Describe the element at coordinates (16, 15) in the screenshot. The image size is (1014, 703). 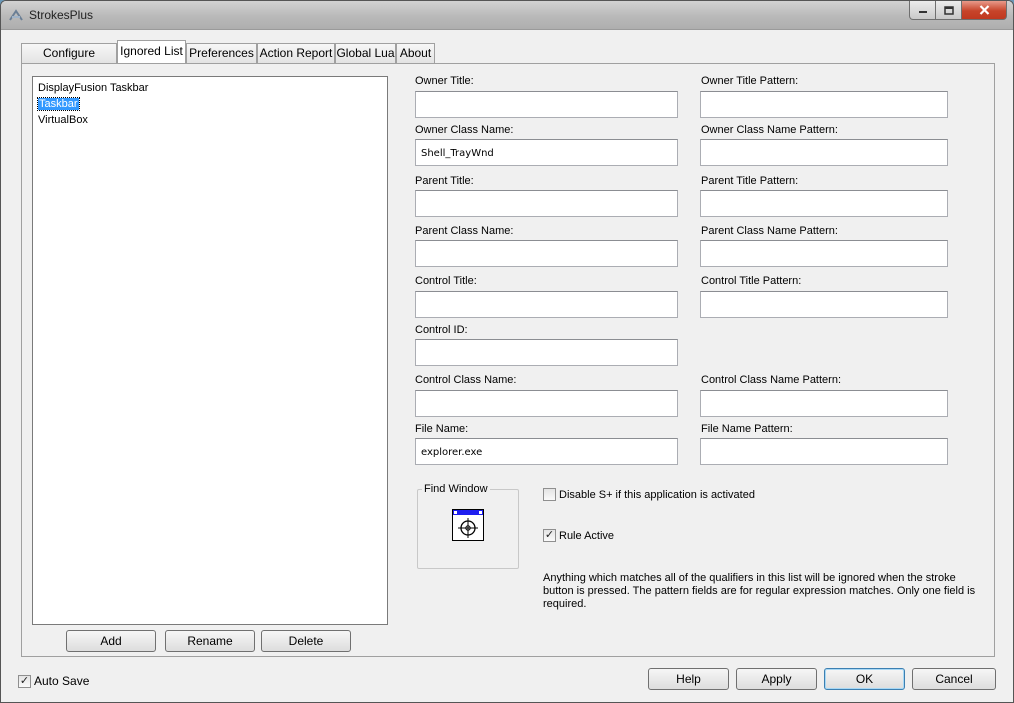
I see `strokesplus-app-icon` at that location.